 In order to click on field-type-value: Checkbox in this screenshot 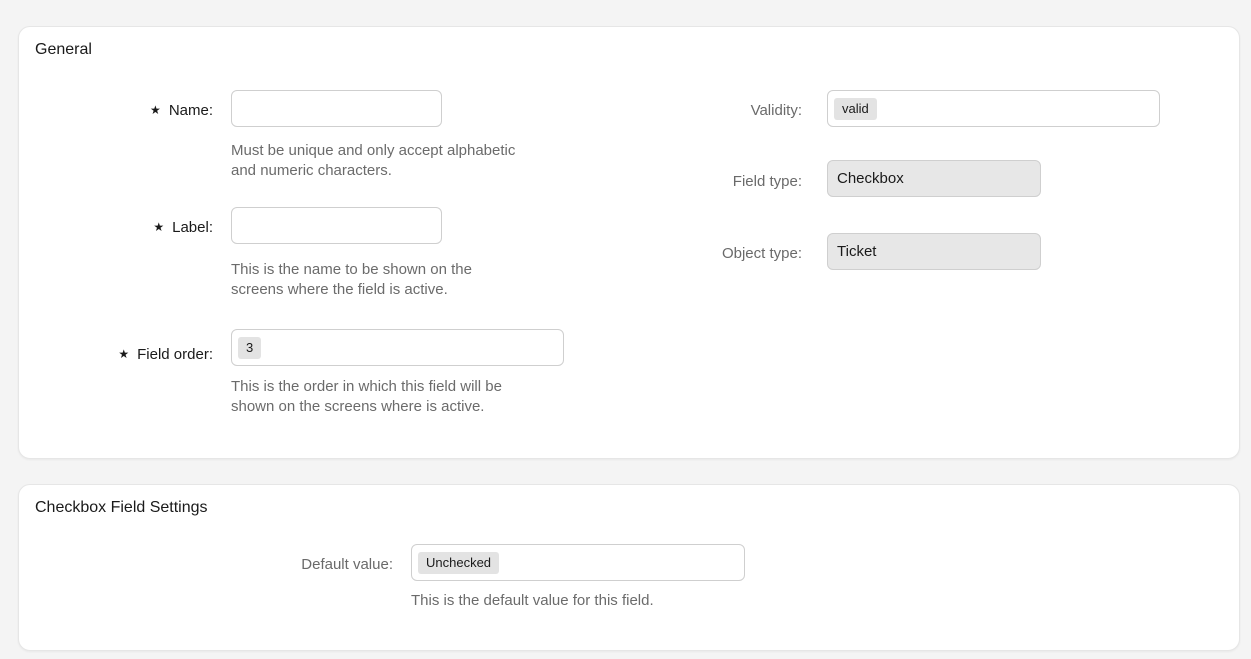, I will do `click(870, 178)`.